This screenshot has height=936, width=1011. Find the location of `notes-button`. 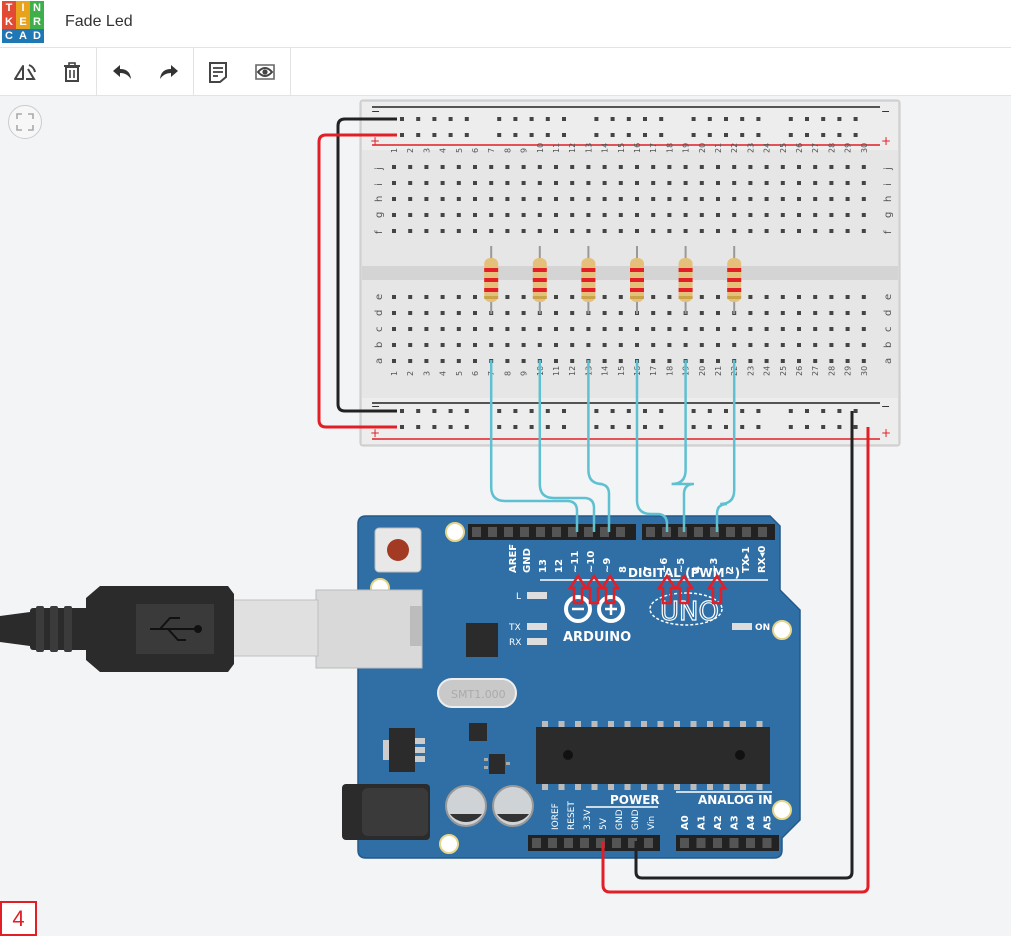

notes-button is located at coordinates (218, 71).